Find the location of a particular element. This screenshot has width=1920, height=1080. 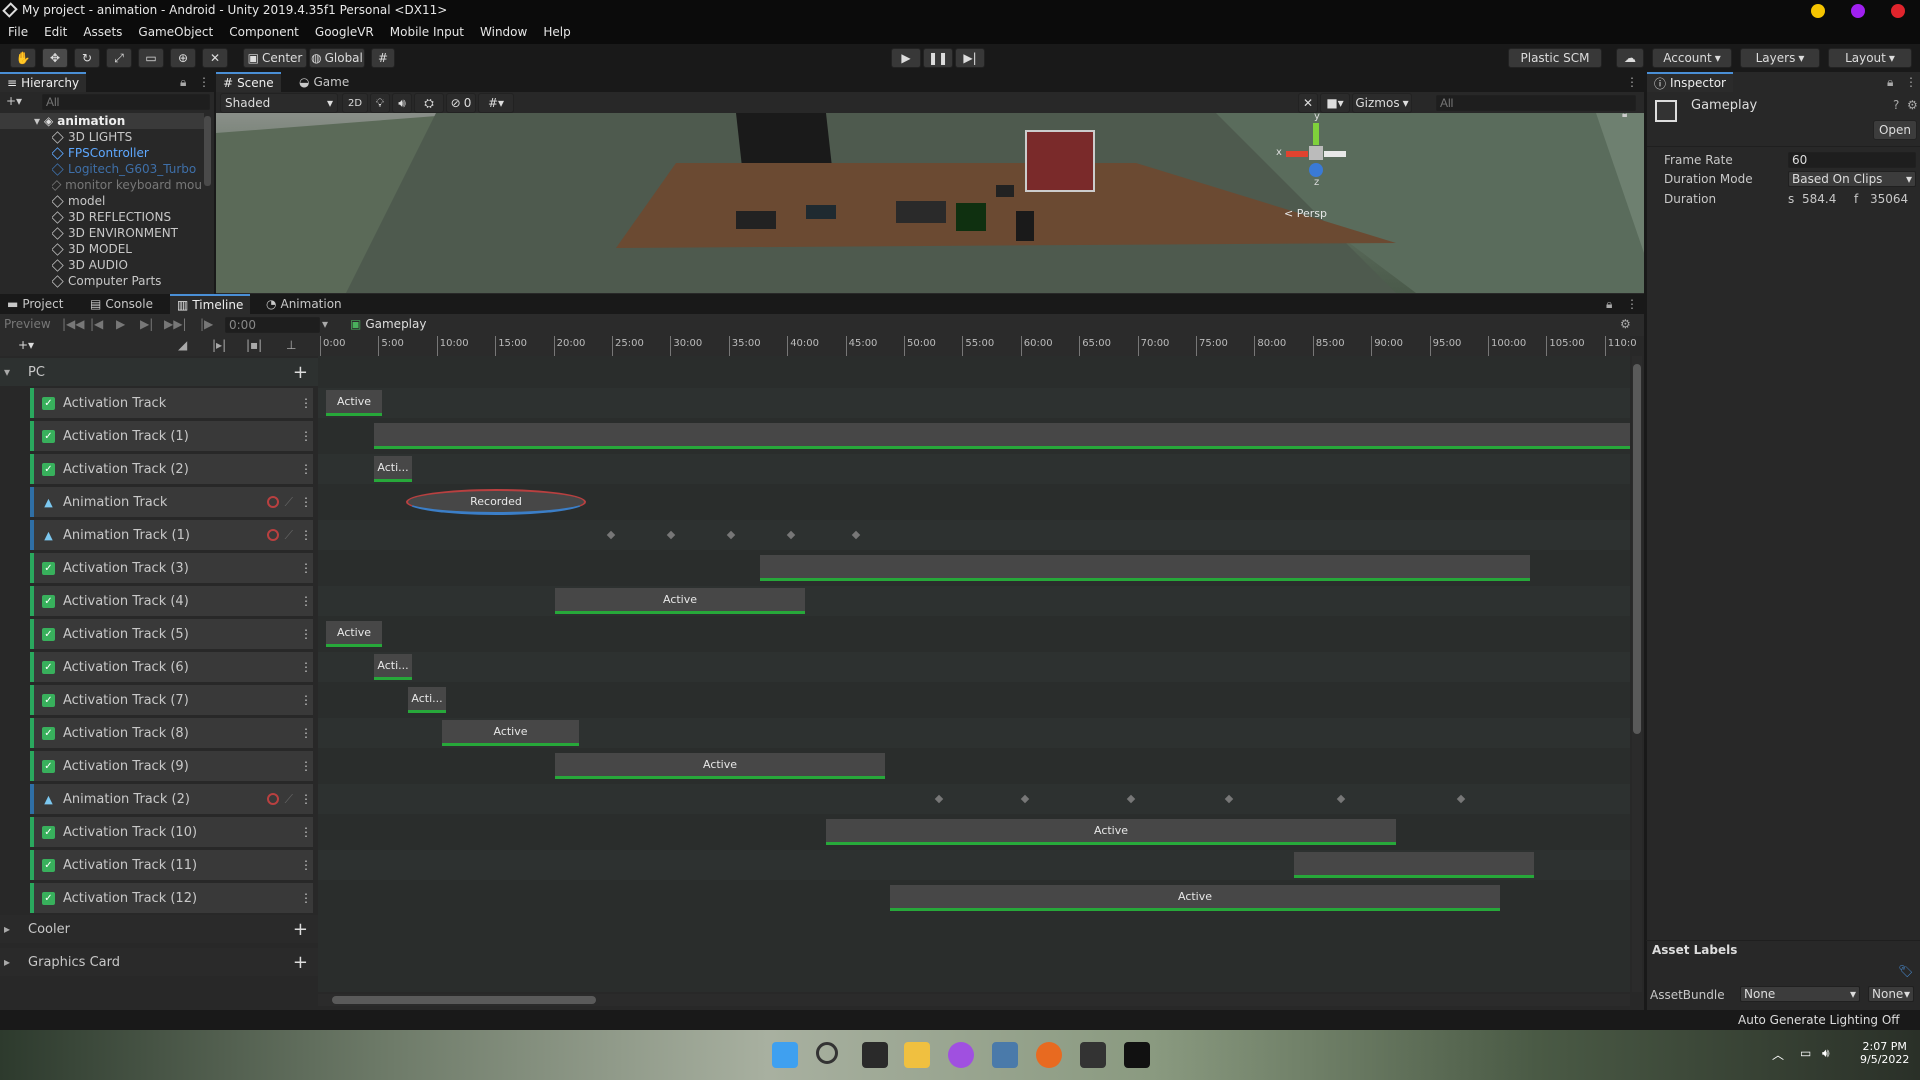

rotate-tool-button: ↻ is located at coordinates (87, 58).